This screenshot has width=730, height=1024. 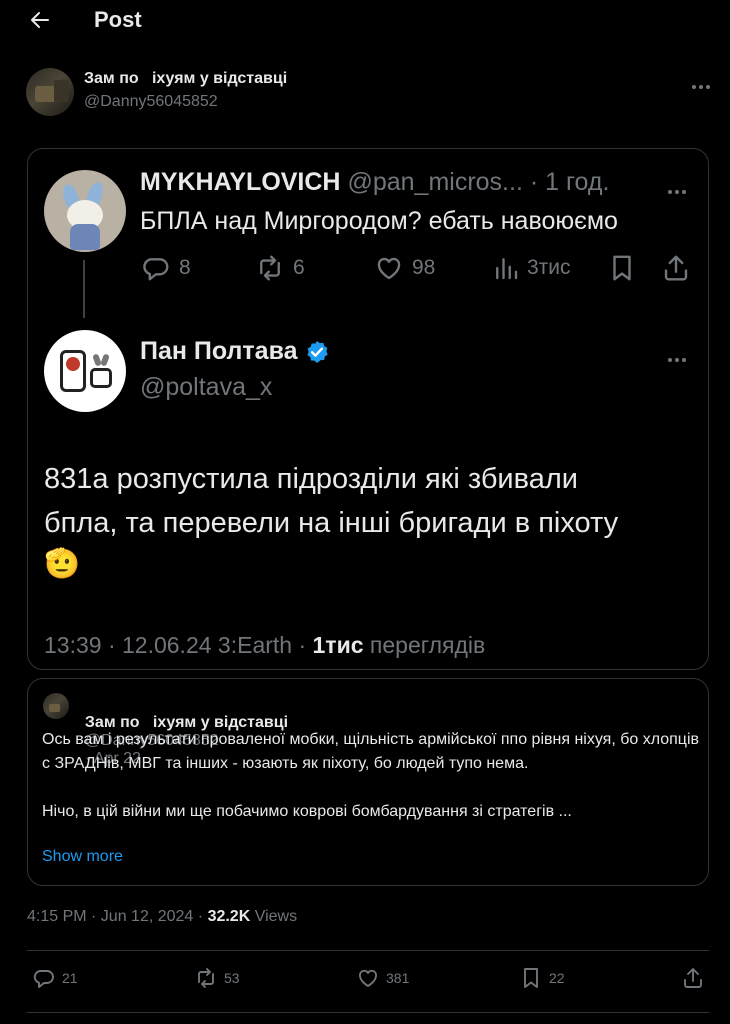 I want to click on reply-header: Пан Полтава, so click(x=235, y=351).